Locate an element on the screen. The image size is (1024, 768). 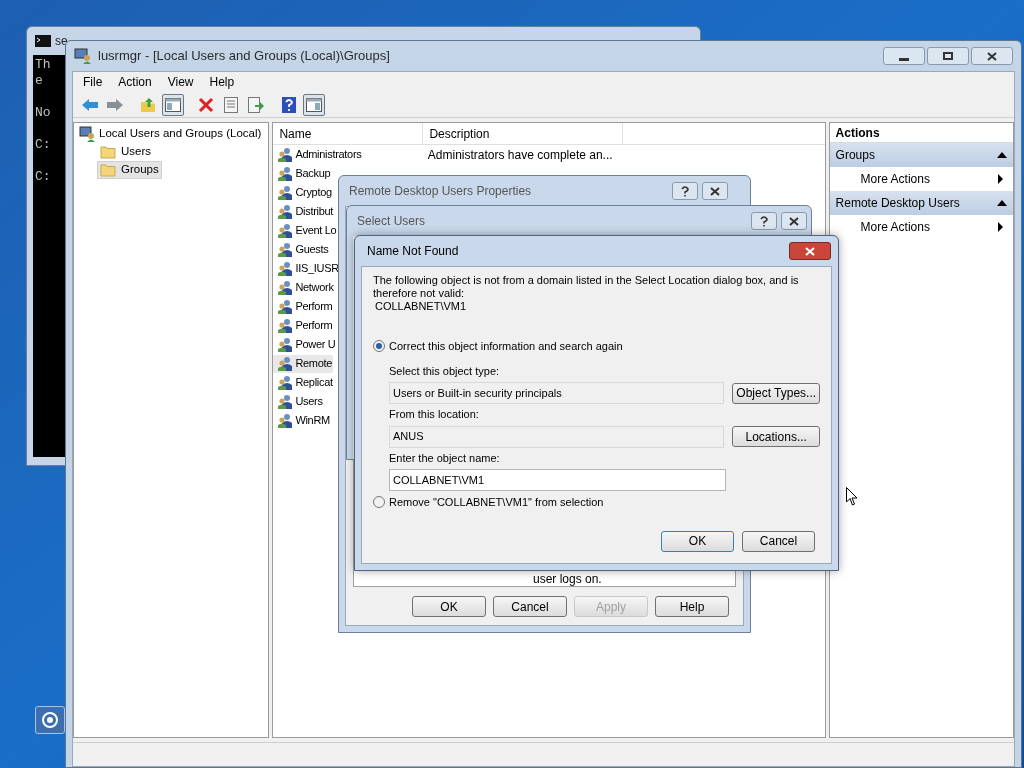
export-list-icon is located at coordinates (256, 104).